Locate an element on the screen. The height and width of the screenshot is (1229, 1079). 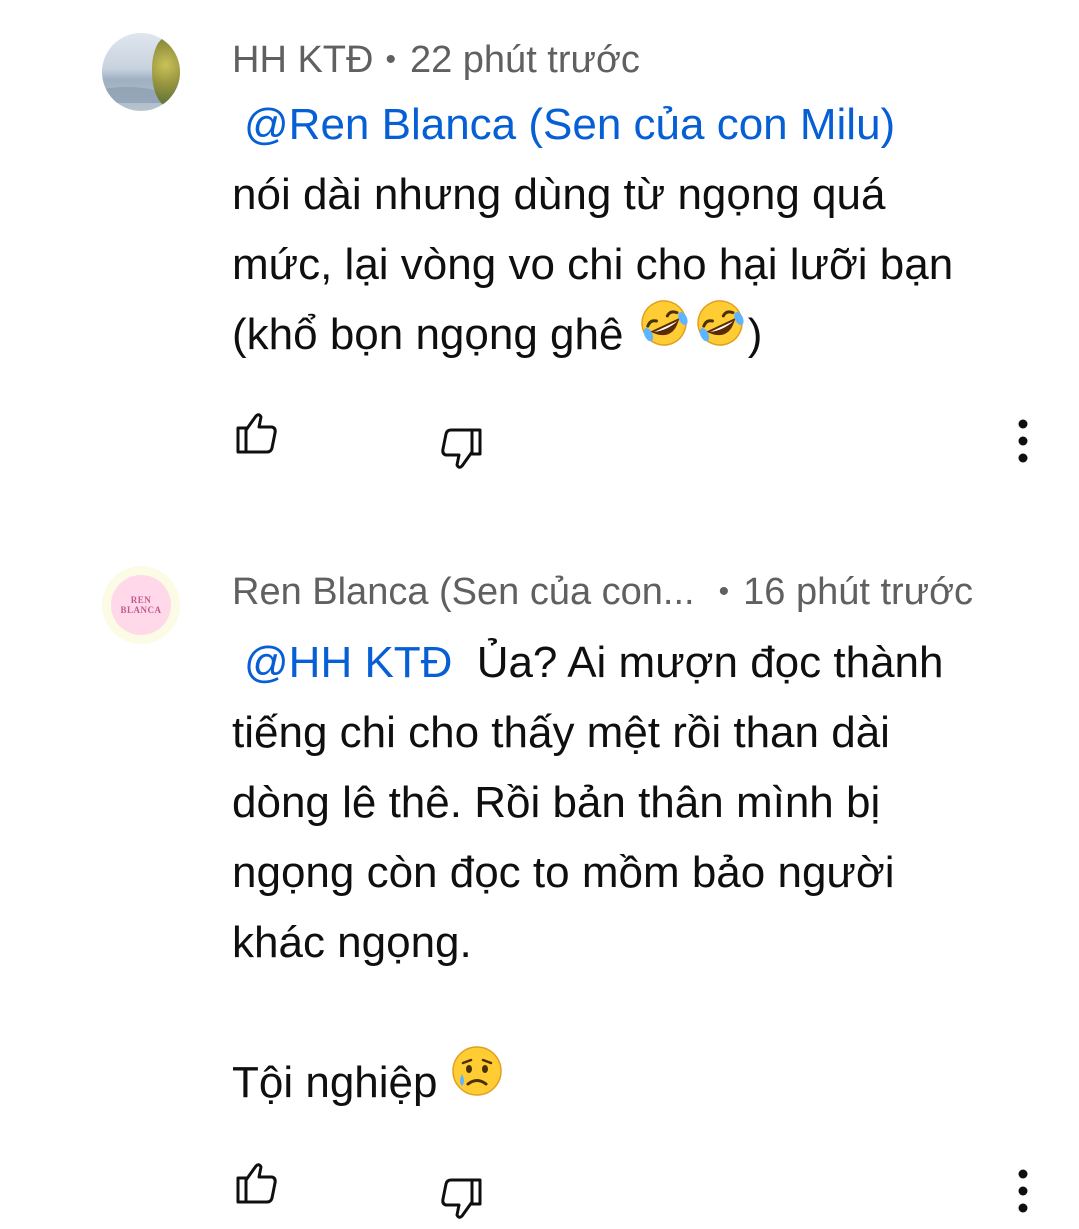
comment-line: ngọng còn đọc to mồm bảo người is located at coordinates (563, 872).